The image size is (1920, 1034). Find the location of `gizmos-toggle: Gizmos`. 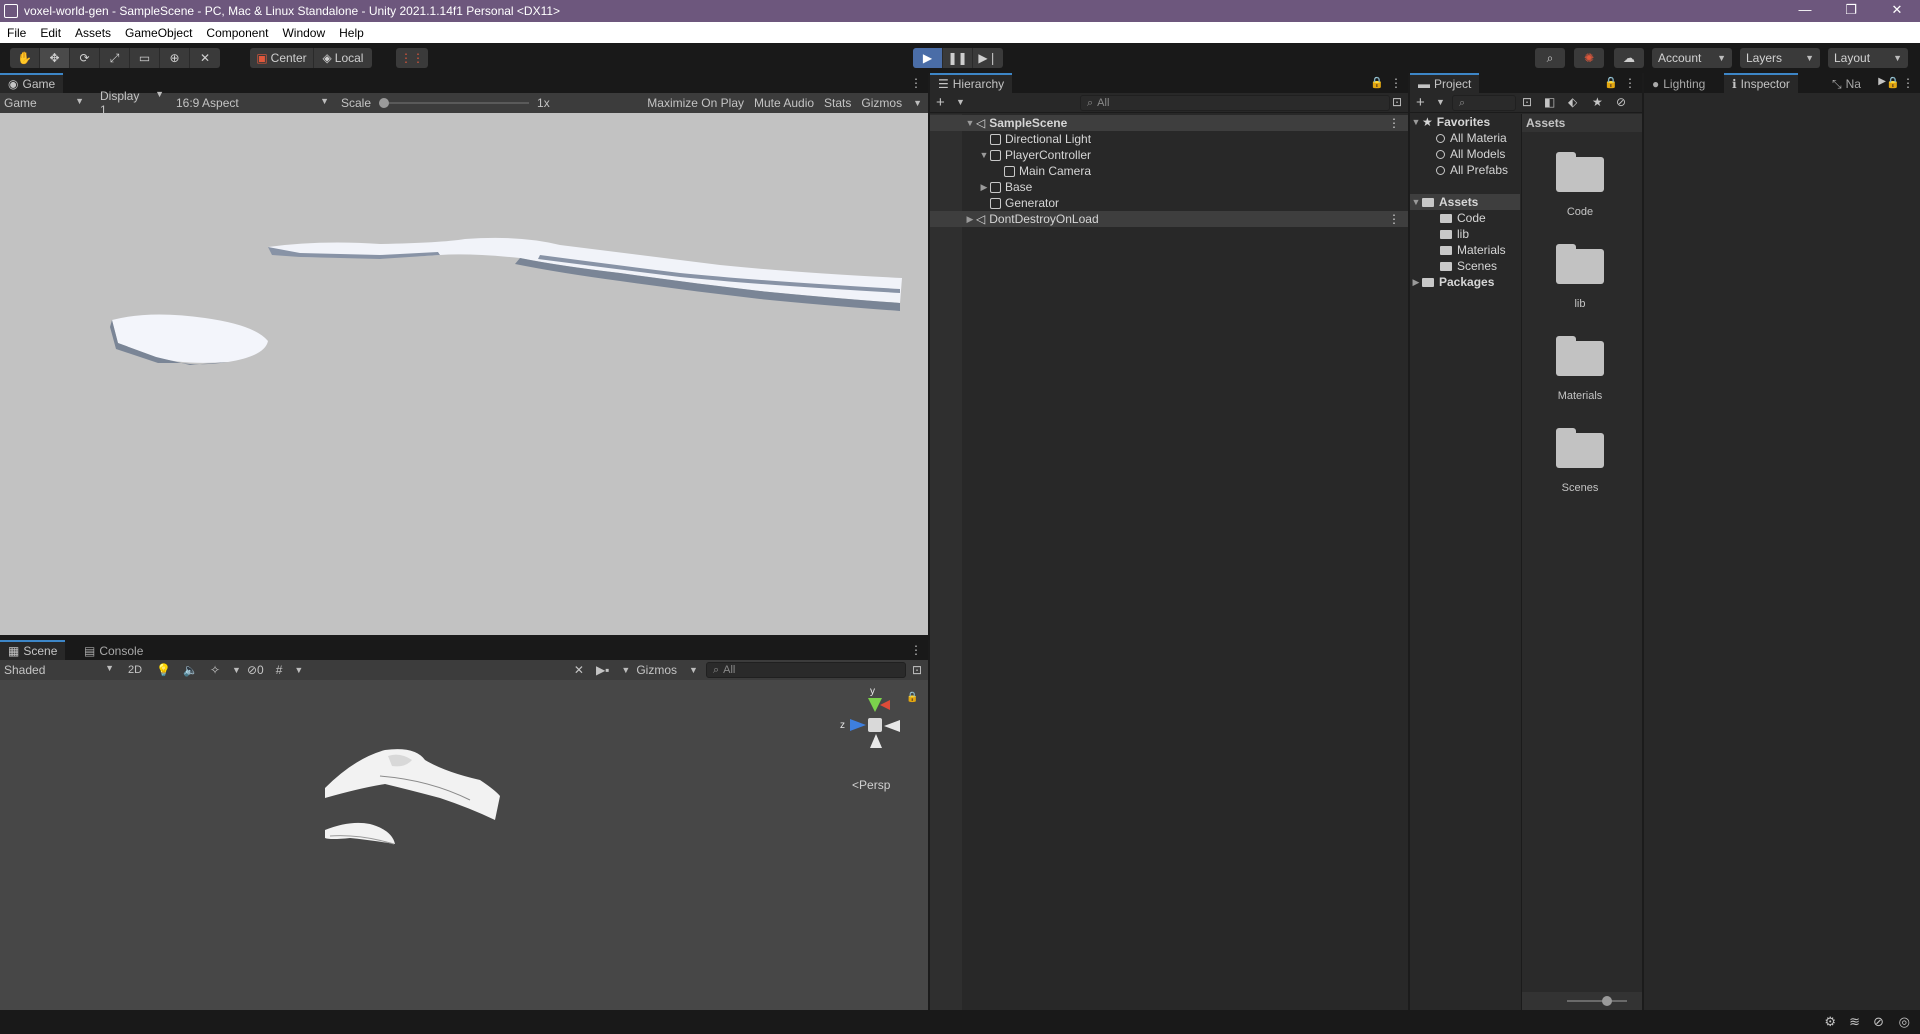

gizmos-toggle: Gizmos is located at coordinates (881, 103).